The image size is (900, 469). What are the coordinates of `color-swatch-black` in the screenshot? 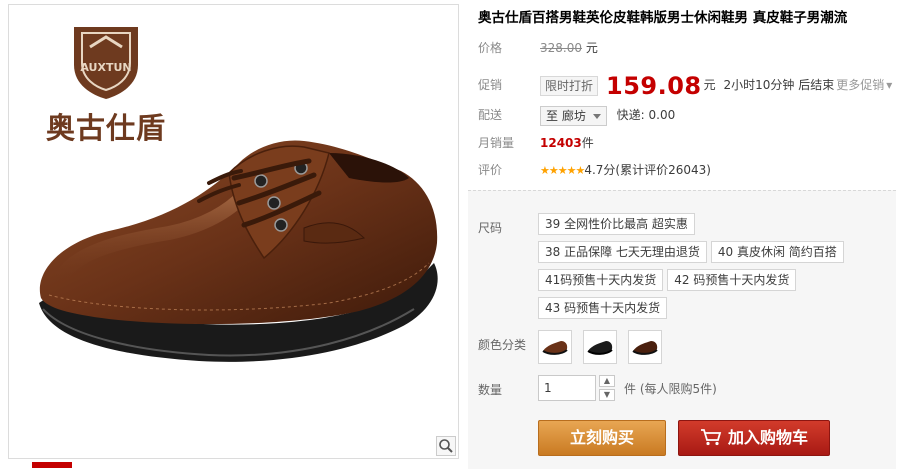 It's located at (599, 347).